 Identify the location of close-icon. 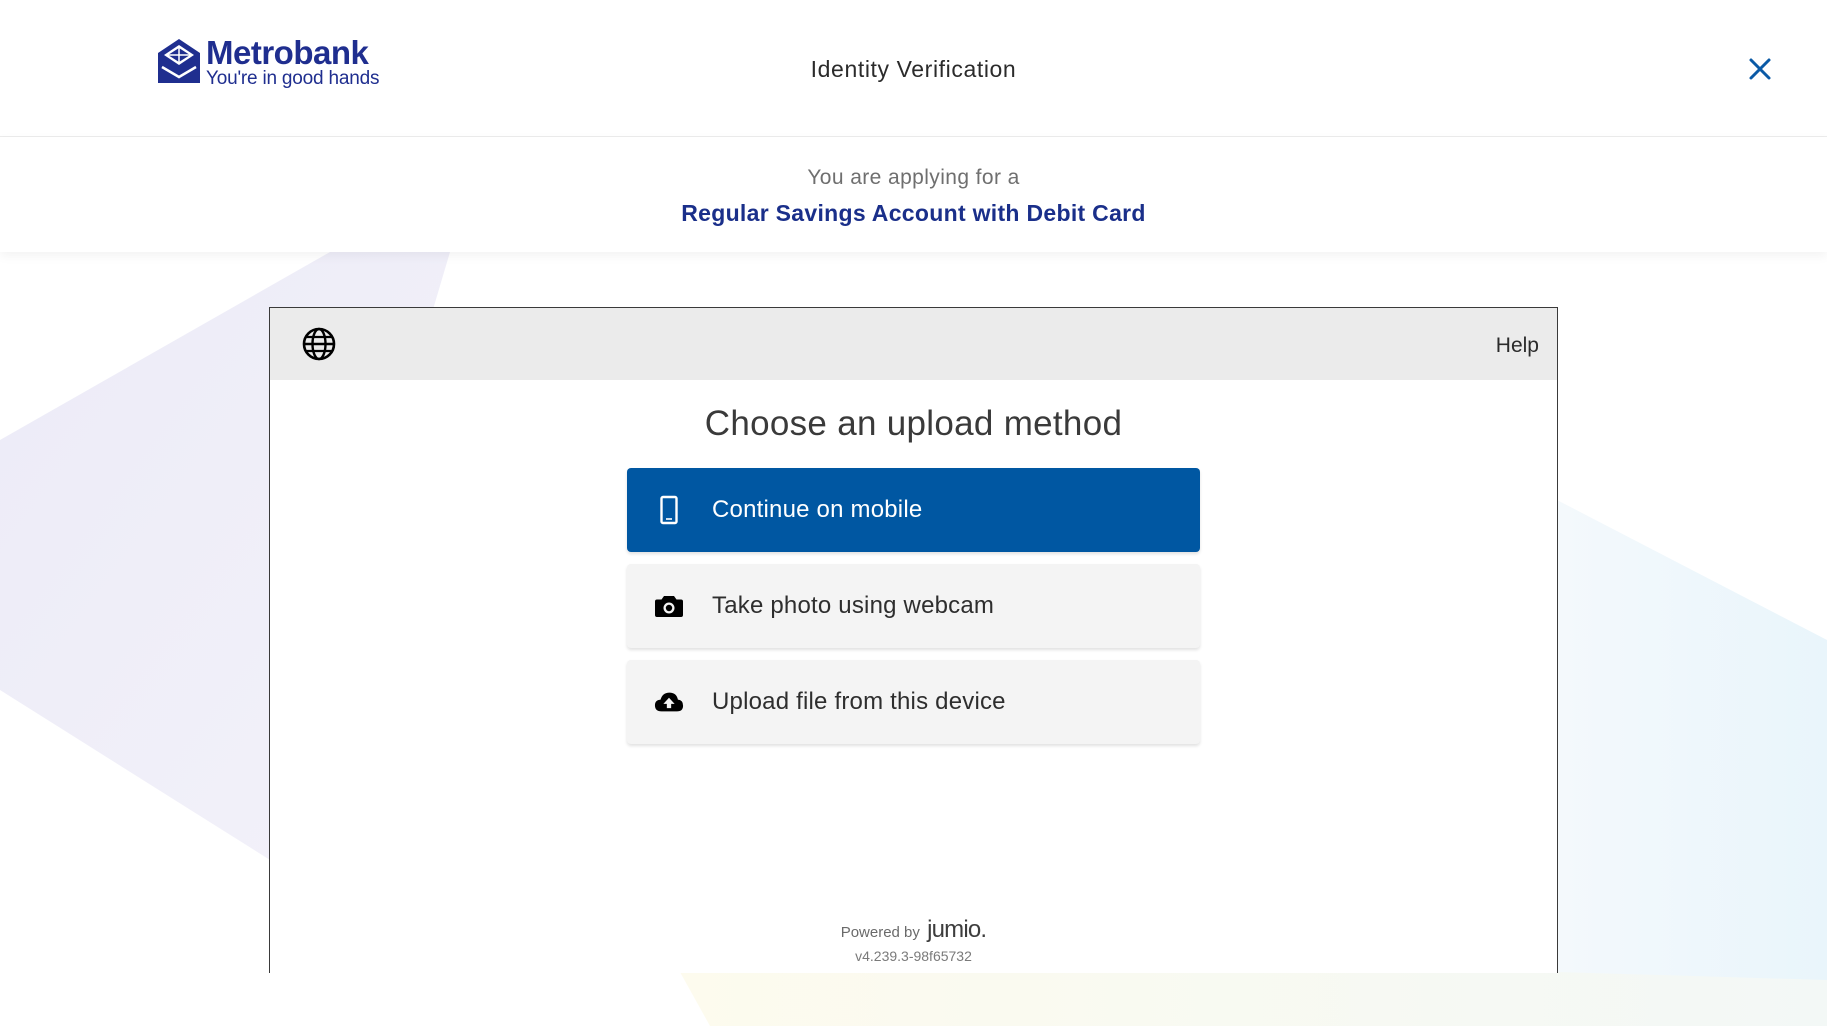
(1760, 69).